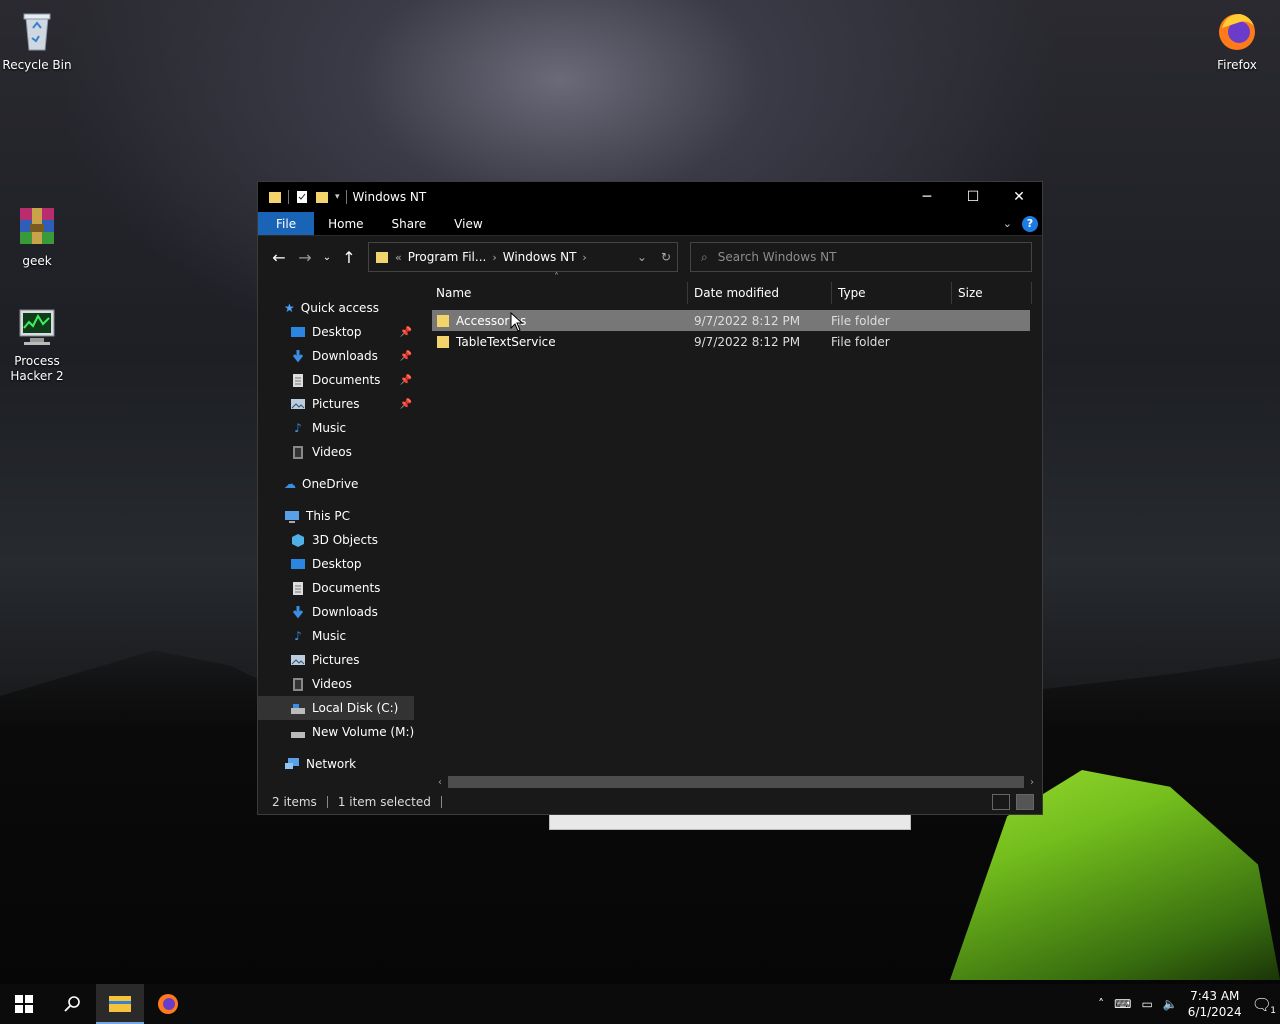  Describe the element at coordinates (337, 684) in the screenshot. I see `sidebar-item-pc-videos: Videos` at that location.